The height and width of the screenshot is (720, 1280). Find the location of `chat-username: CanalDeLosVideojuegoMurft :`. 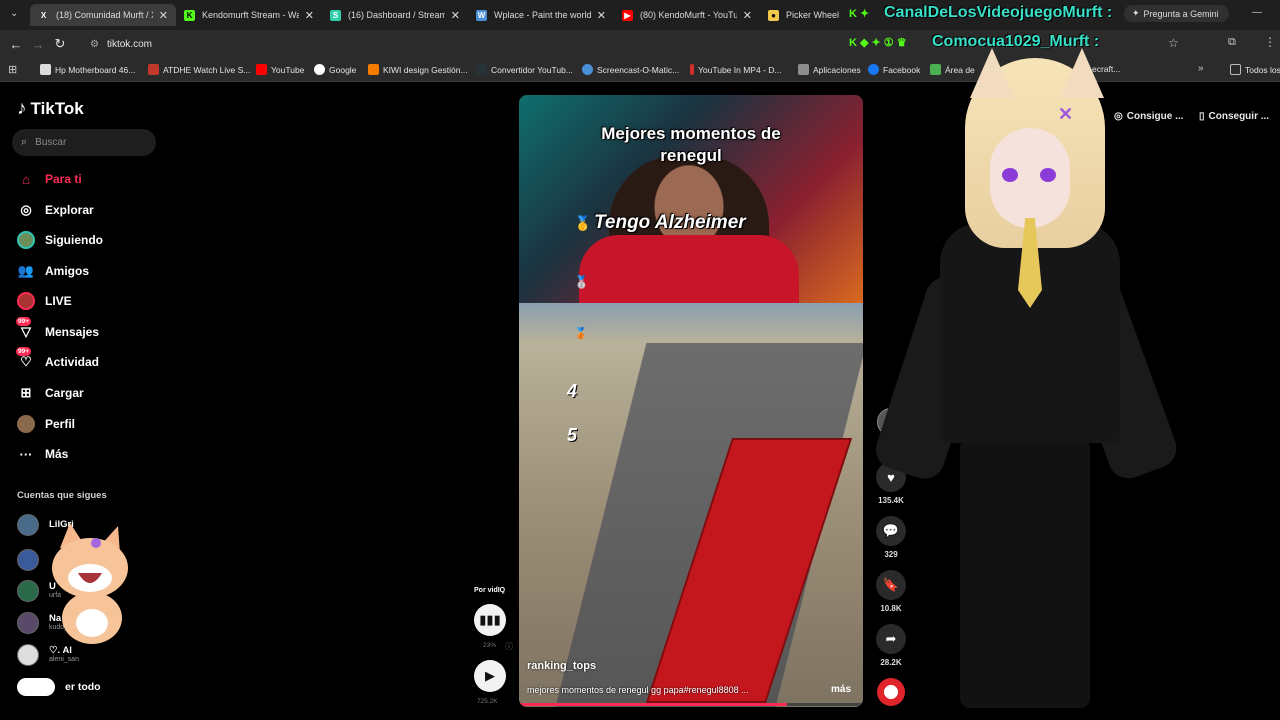

chat-username: CanalDeLosVideojuegoMurft : is located at coordinates (998, 12).